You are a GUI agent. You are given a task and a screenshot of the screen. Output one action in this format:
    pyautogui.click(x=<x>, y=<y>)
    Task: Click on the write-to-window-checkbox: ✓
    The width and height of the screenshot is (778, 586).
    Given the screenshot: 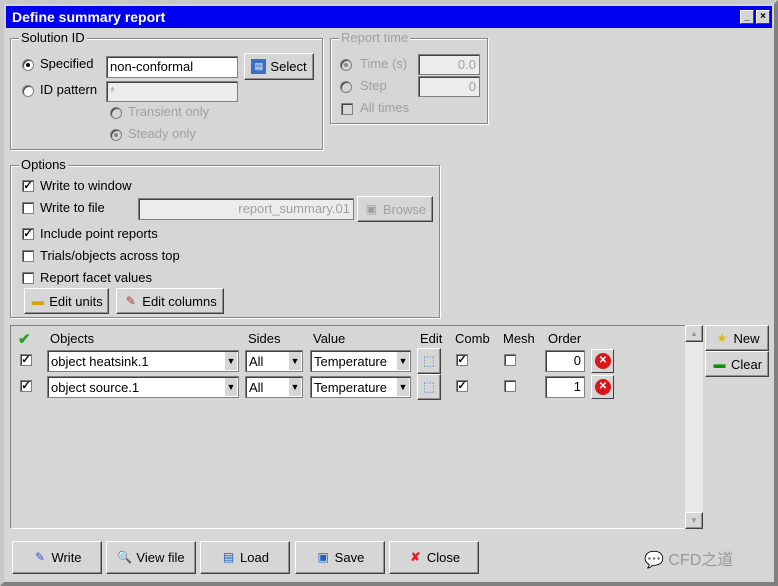 What is the action you would take?
    pyautogui.click(x=28, y=186)
    